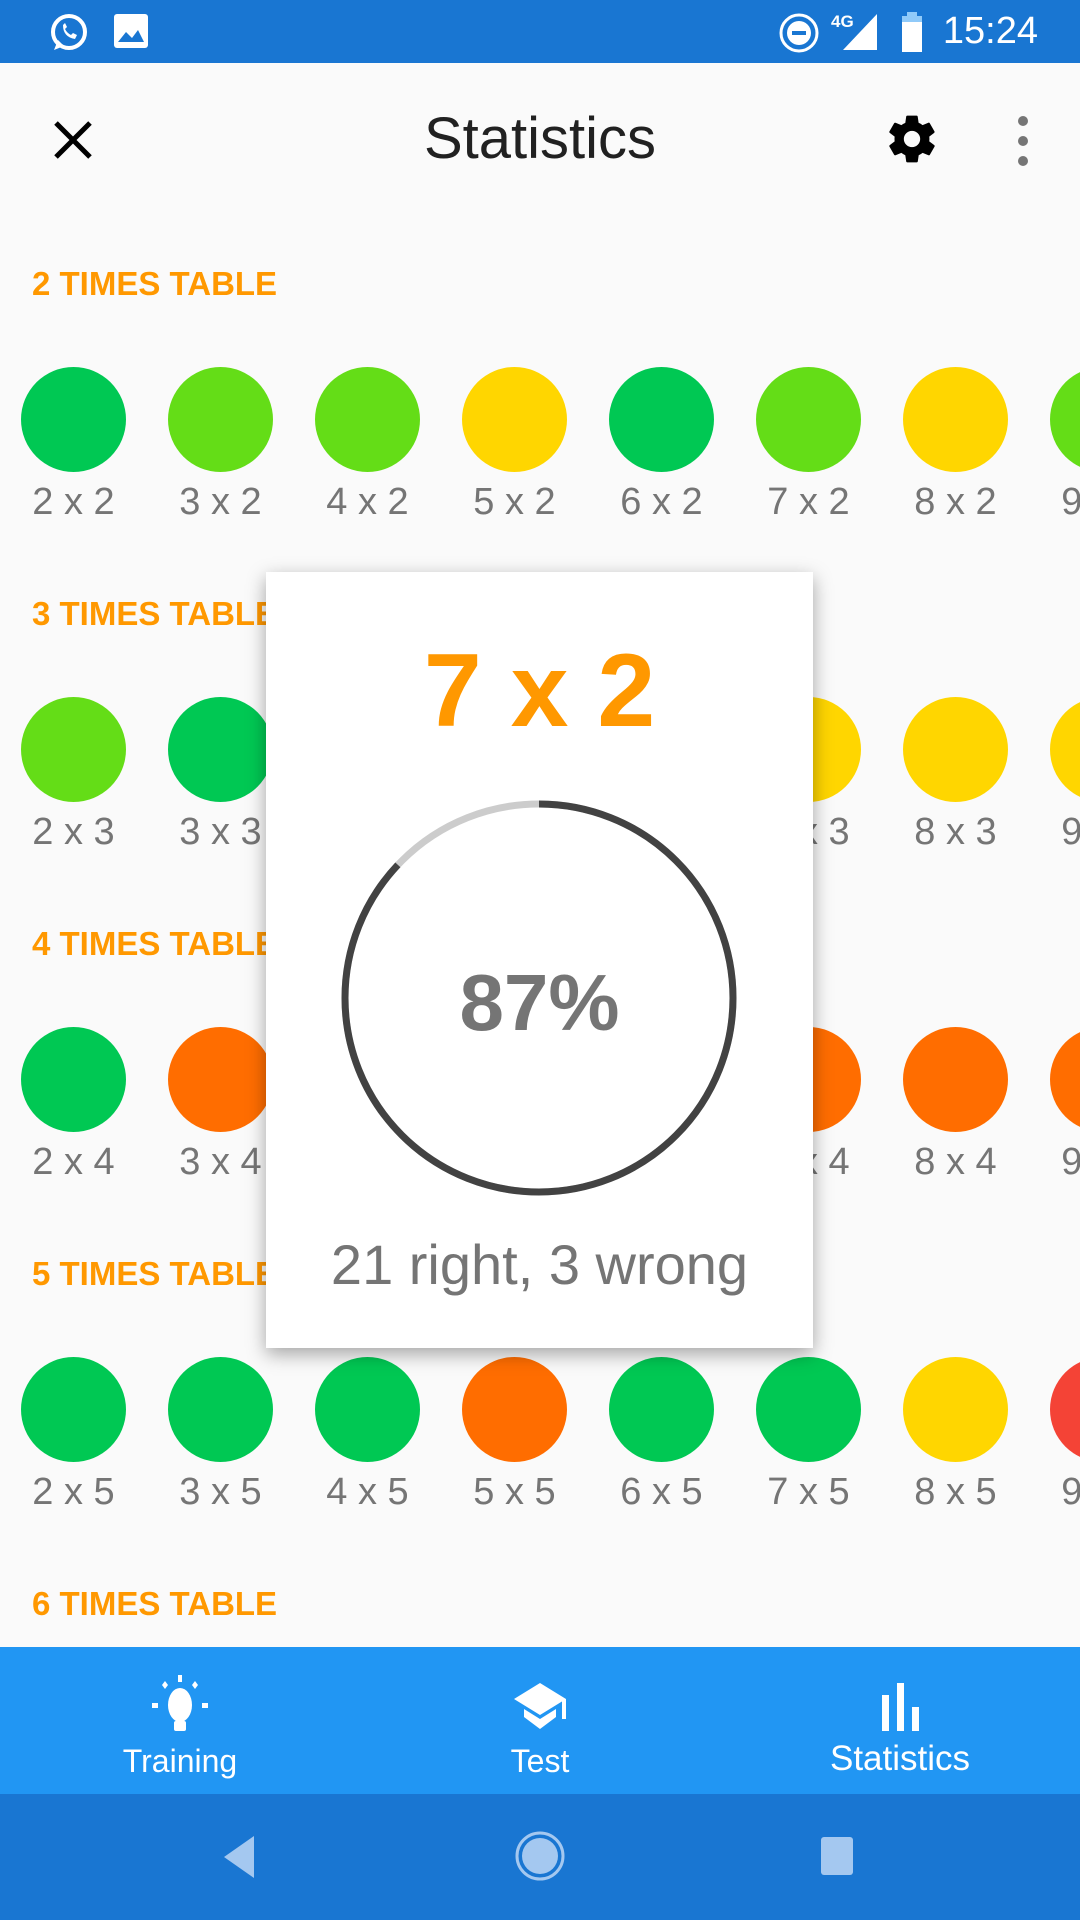 Image resolution: width=1080 pixels, height=1920 pixels. I want to click on more-vert-icon, so click(1023, 141).